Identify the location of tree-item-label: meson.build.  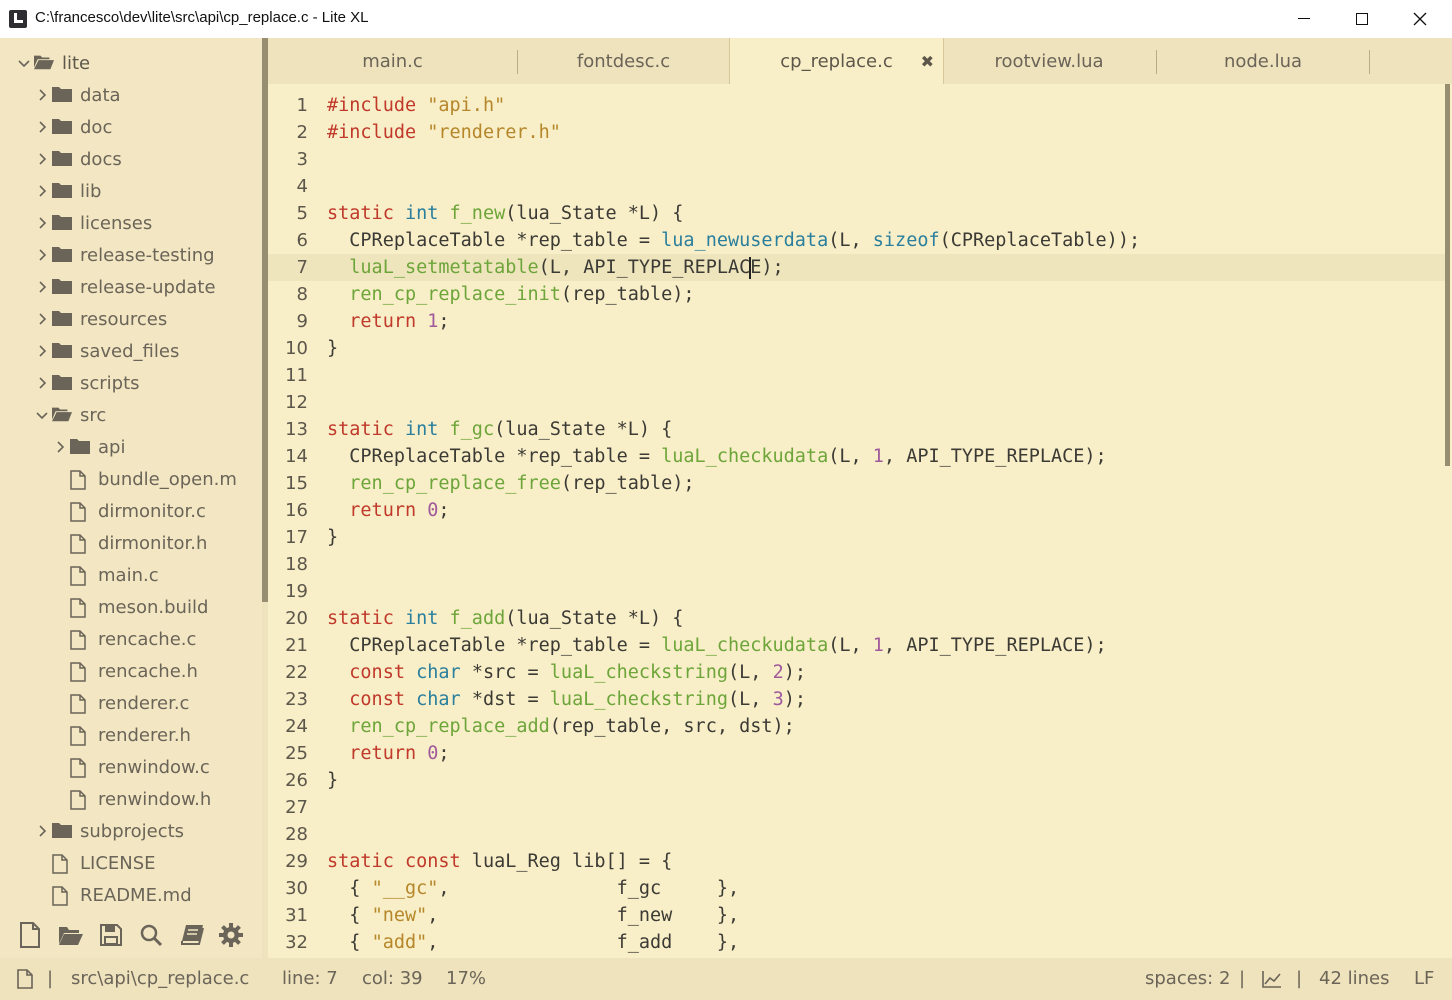
(153, 607).